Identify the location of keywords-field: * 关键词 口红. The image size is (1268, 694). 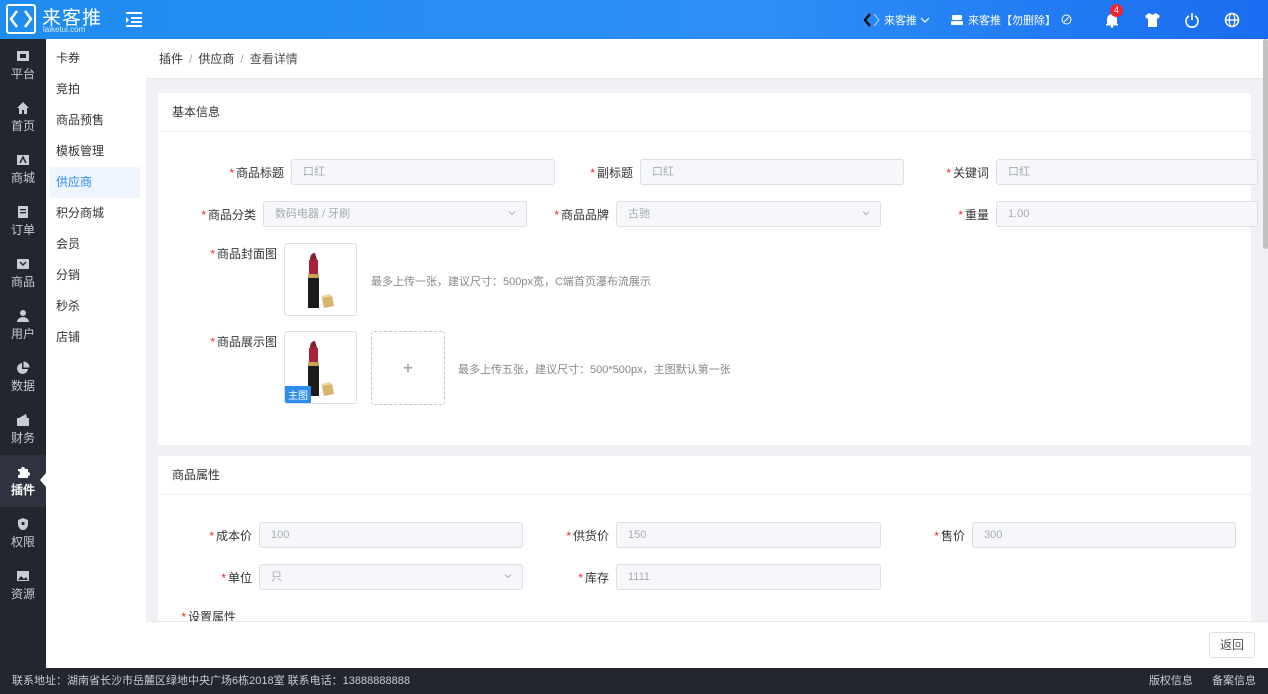
(1096, 172).